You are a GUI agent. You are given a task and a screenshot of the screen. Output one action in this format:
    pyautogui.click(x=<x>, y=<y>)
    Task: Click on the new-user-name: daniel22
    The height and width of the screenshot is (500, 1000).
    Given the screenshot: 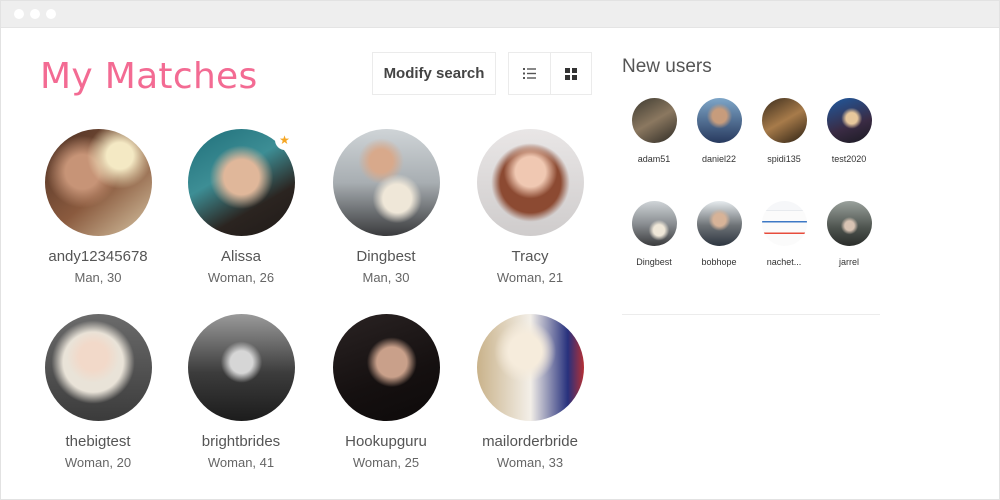 What is the action you would take?
    pyautogui.click(x=719, y=159)
    